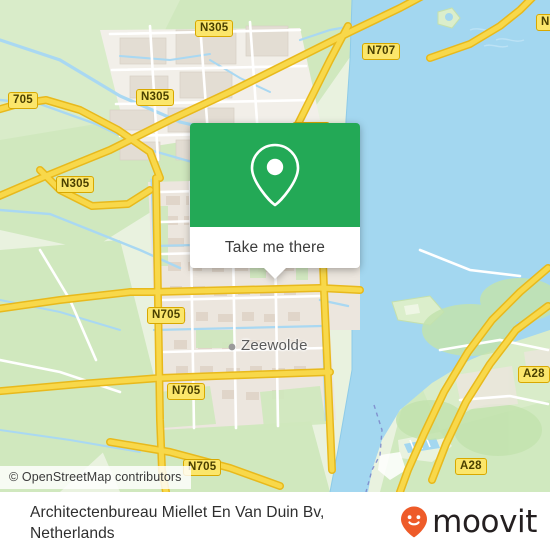 The width and height of the screenshot is (550, 550). I want to click on popup-tail-triangle, so click(275, 273).